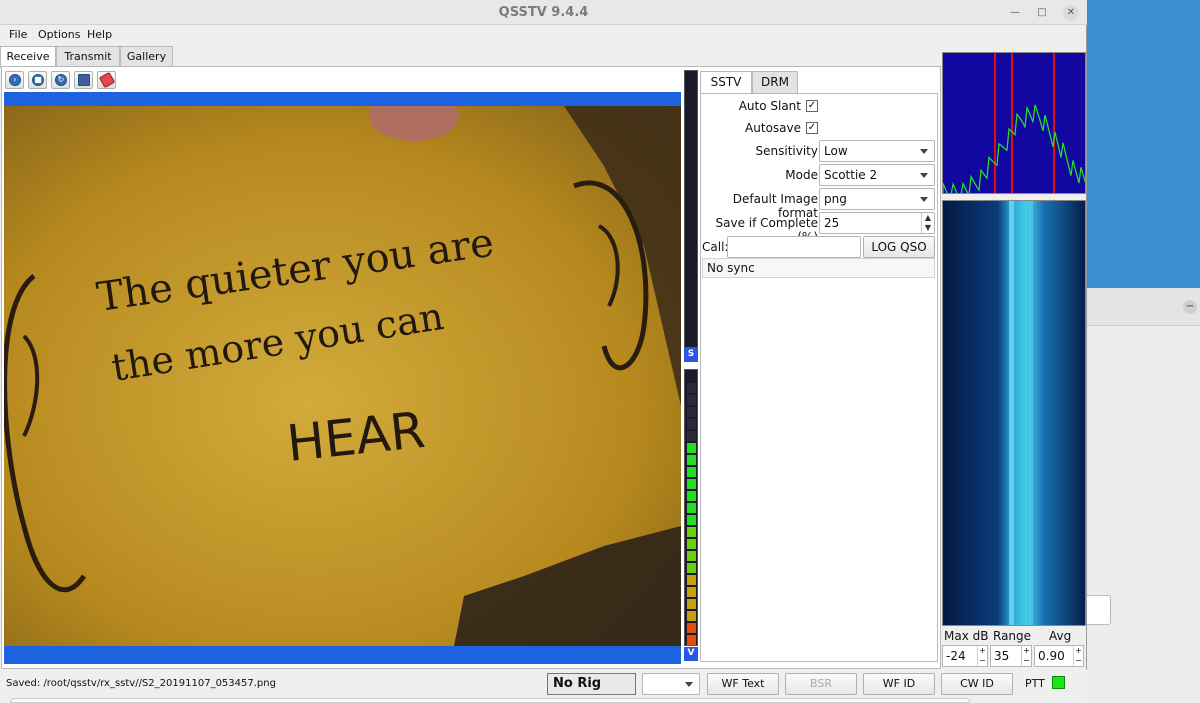 The image size is (1200, 703). Describe the element at coordinates (1051, 656) in the screenshot. I see `avg-value: 0.90` at that location.